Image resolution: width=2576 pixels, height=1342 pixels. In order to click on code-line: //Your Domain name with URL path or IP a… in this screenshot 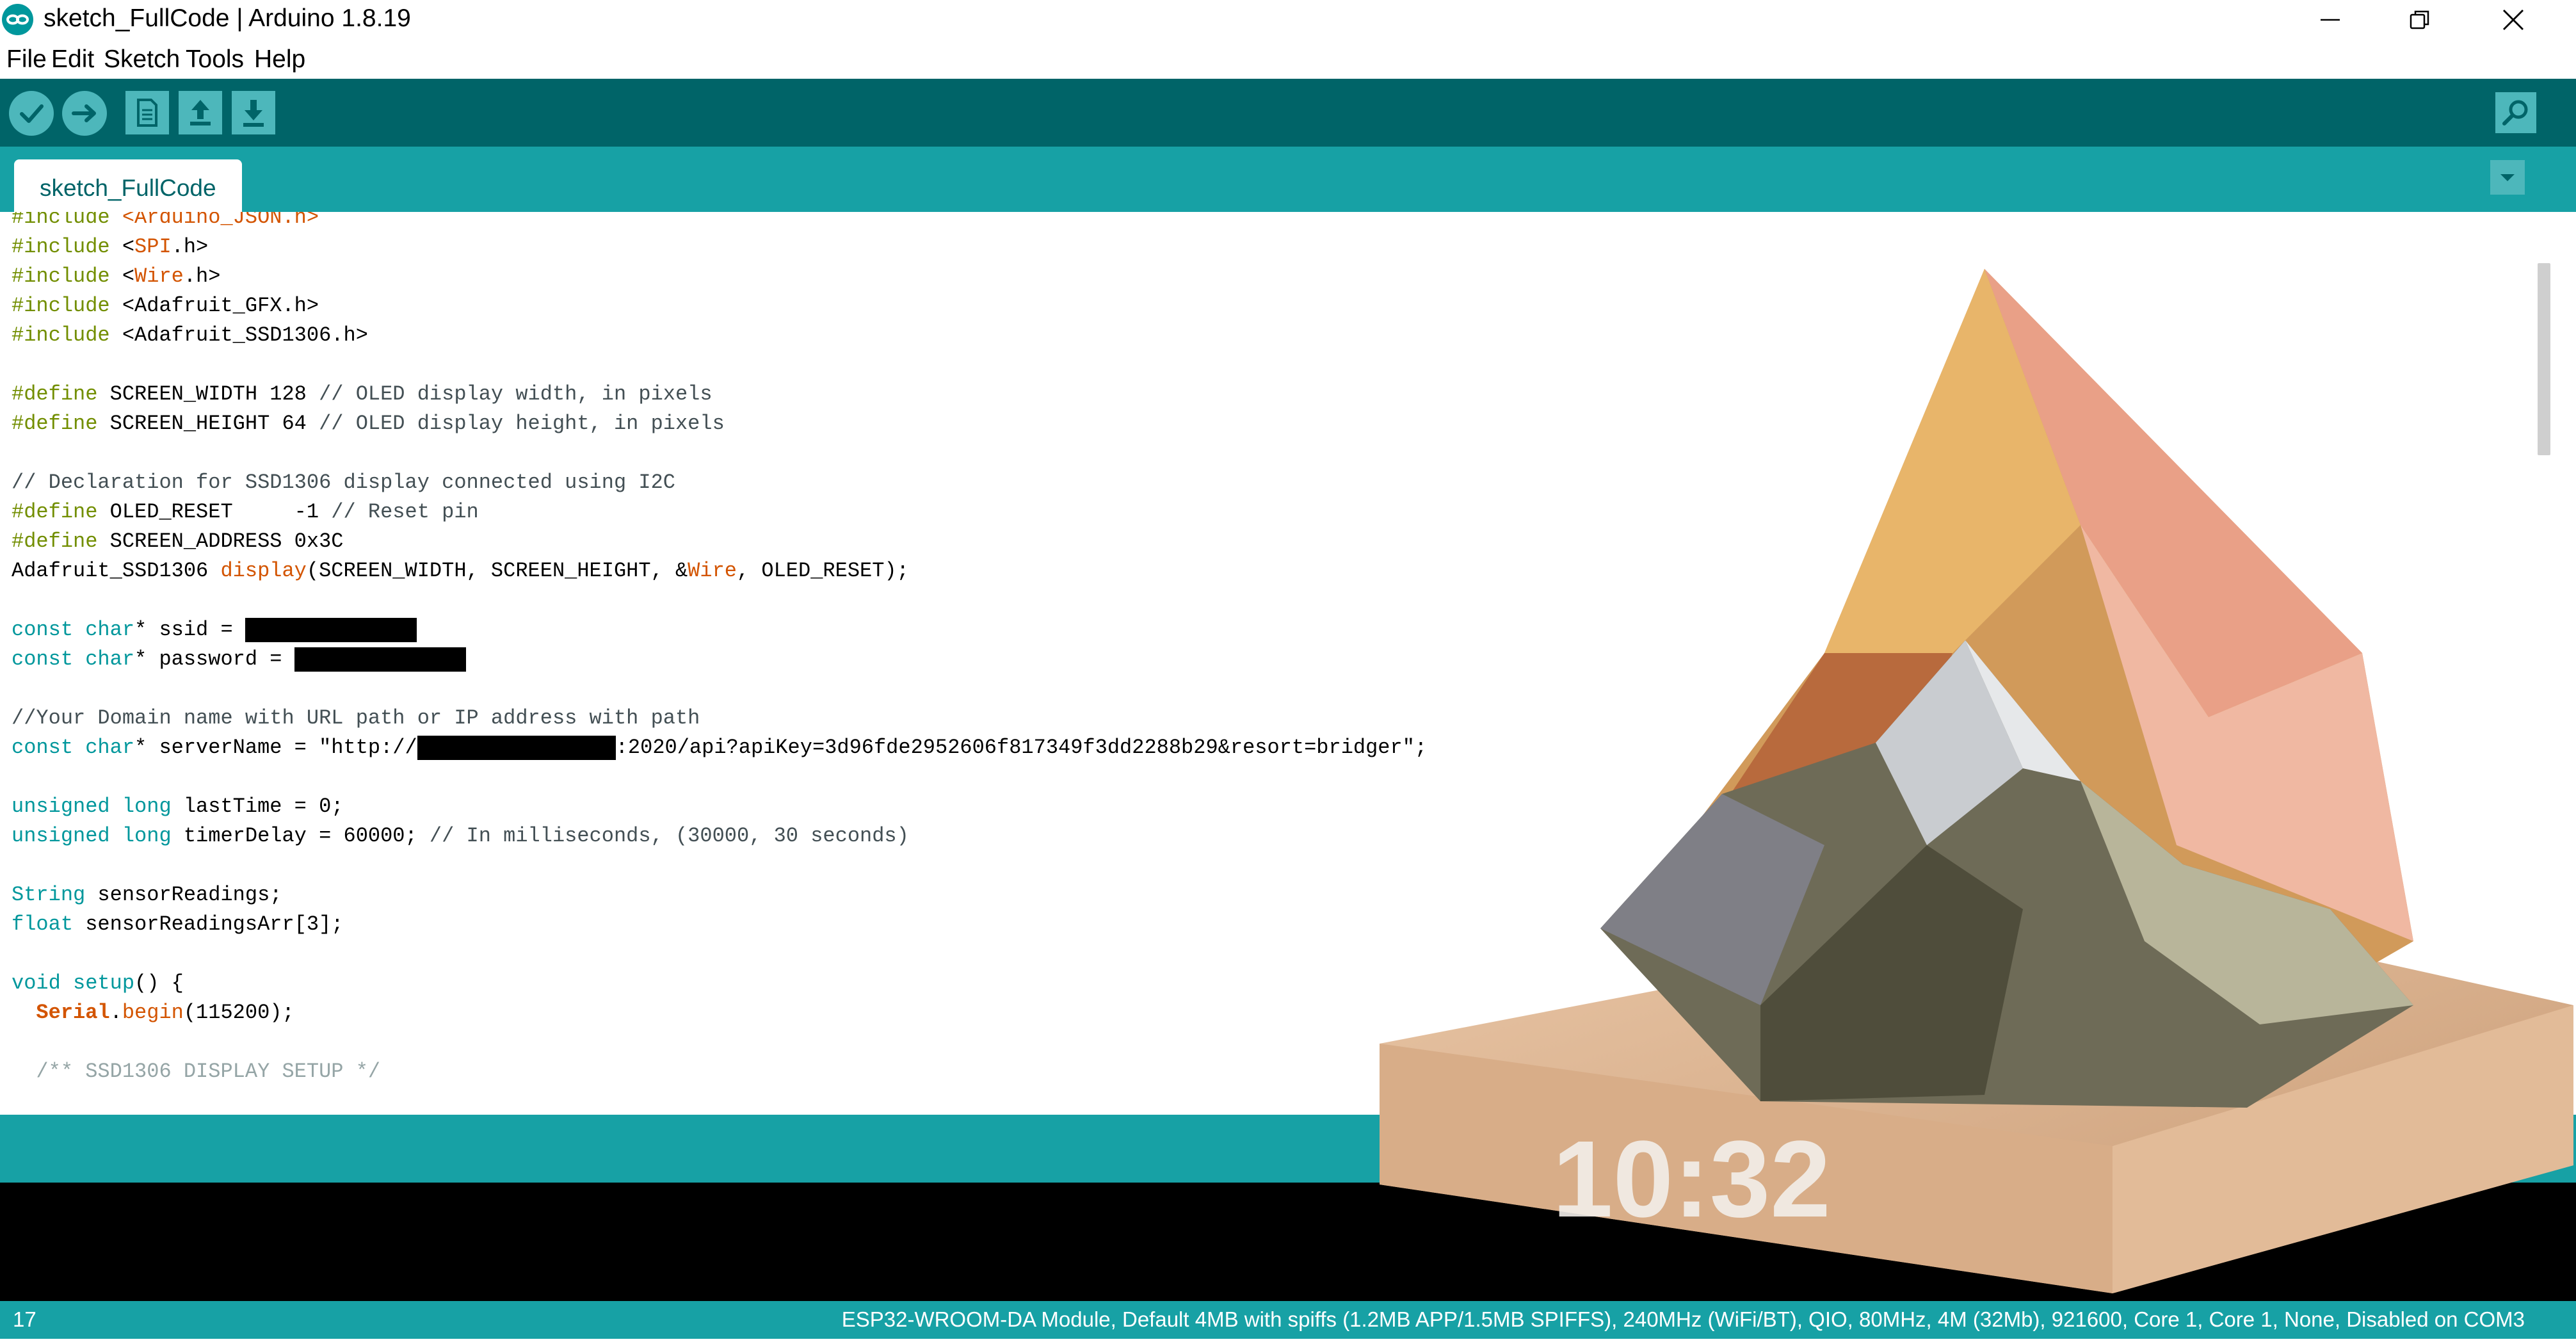, I will do `click(356, 718)`.